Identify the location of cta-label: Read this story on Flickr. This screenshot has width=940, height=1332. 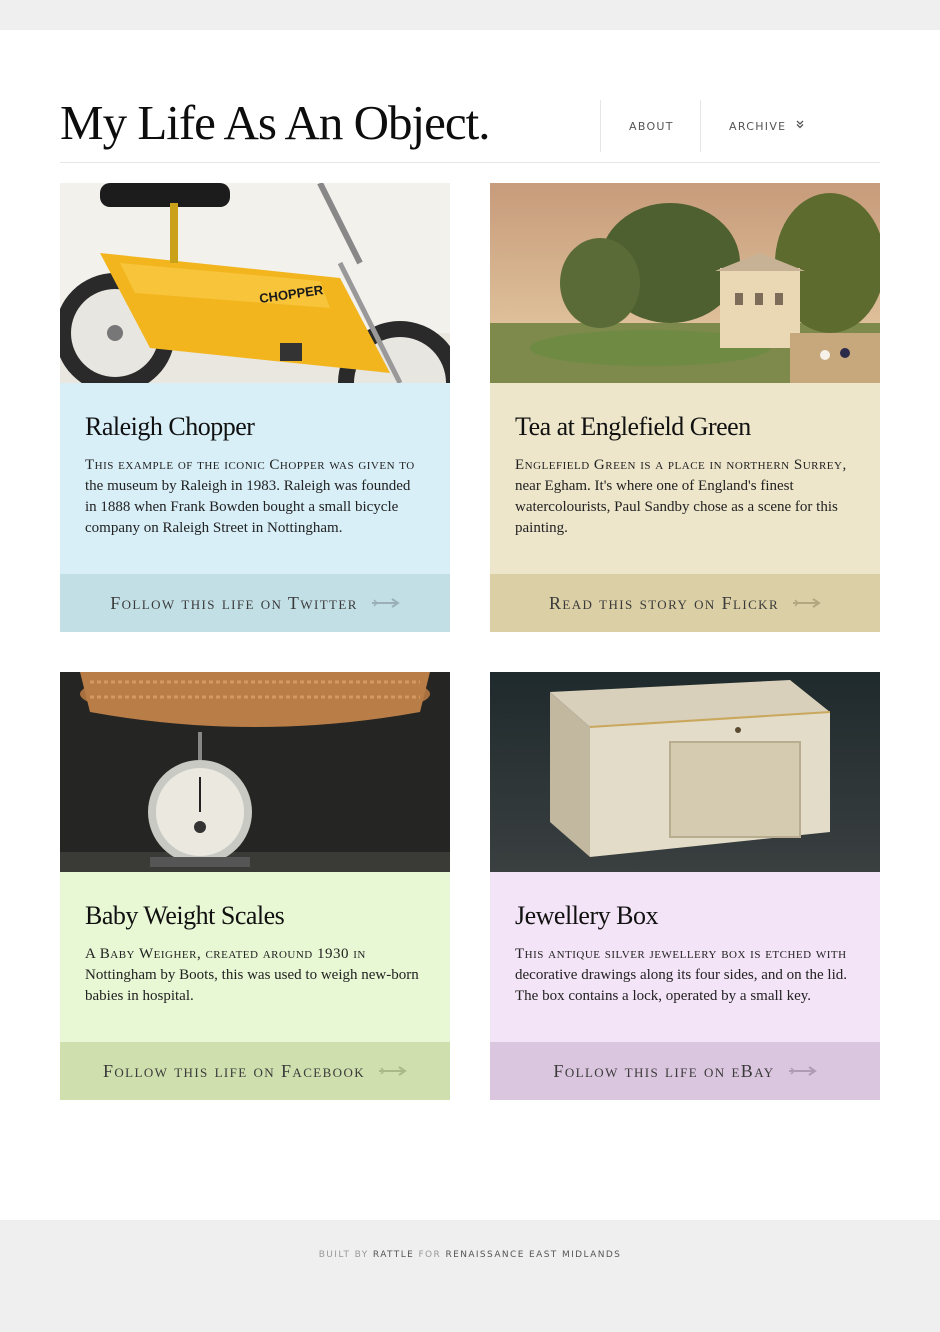
(664, 602).